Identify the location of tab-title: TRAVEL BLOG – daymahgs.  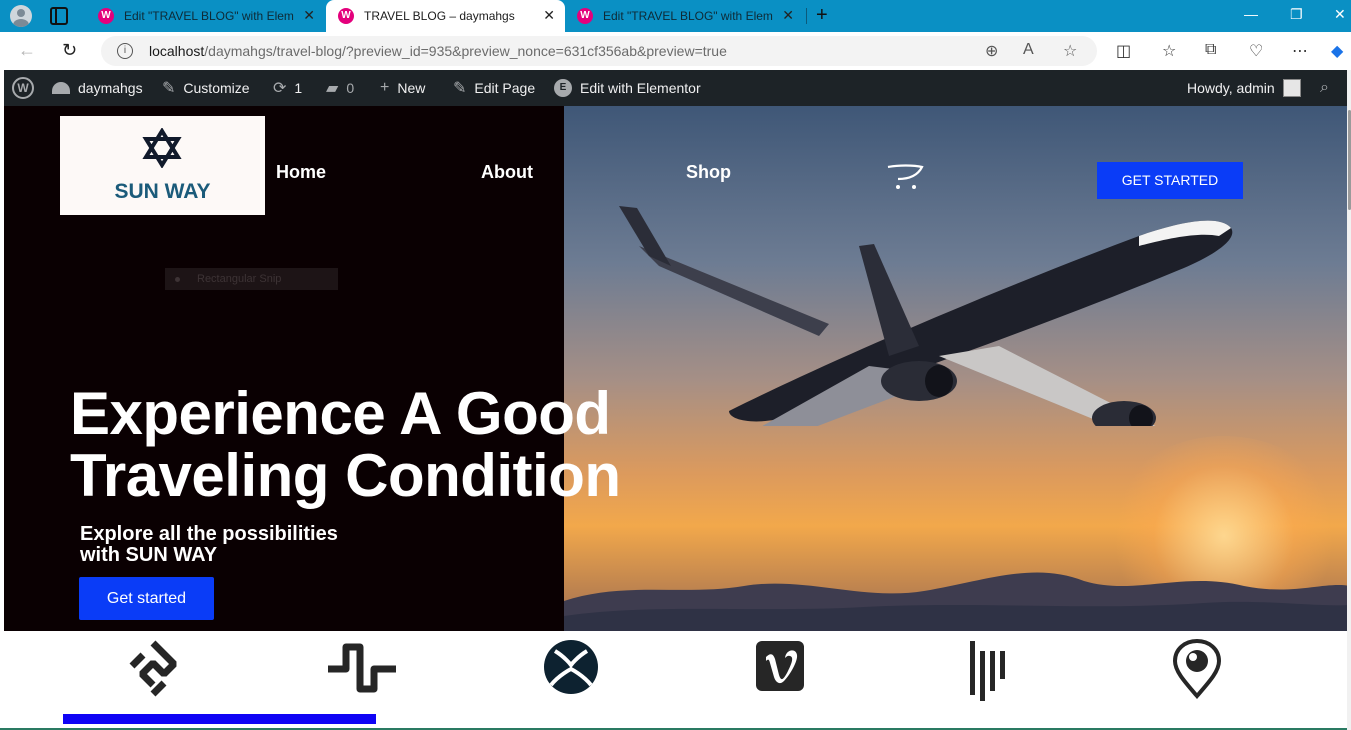
(439, 16).